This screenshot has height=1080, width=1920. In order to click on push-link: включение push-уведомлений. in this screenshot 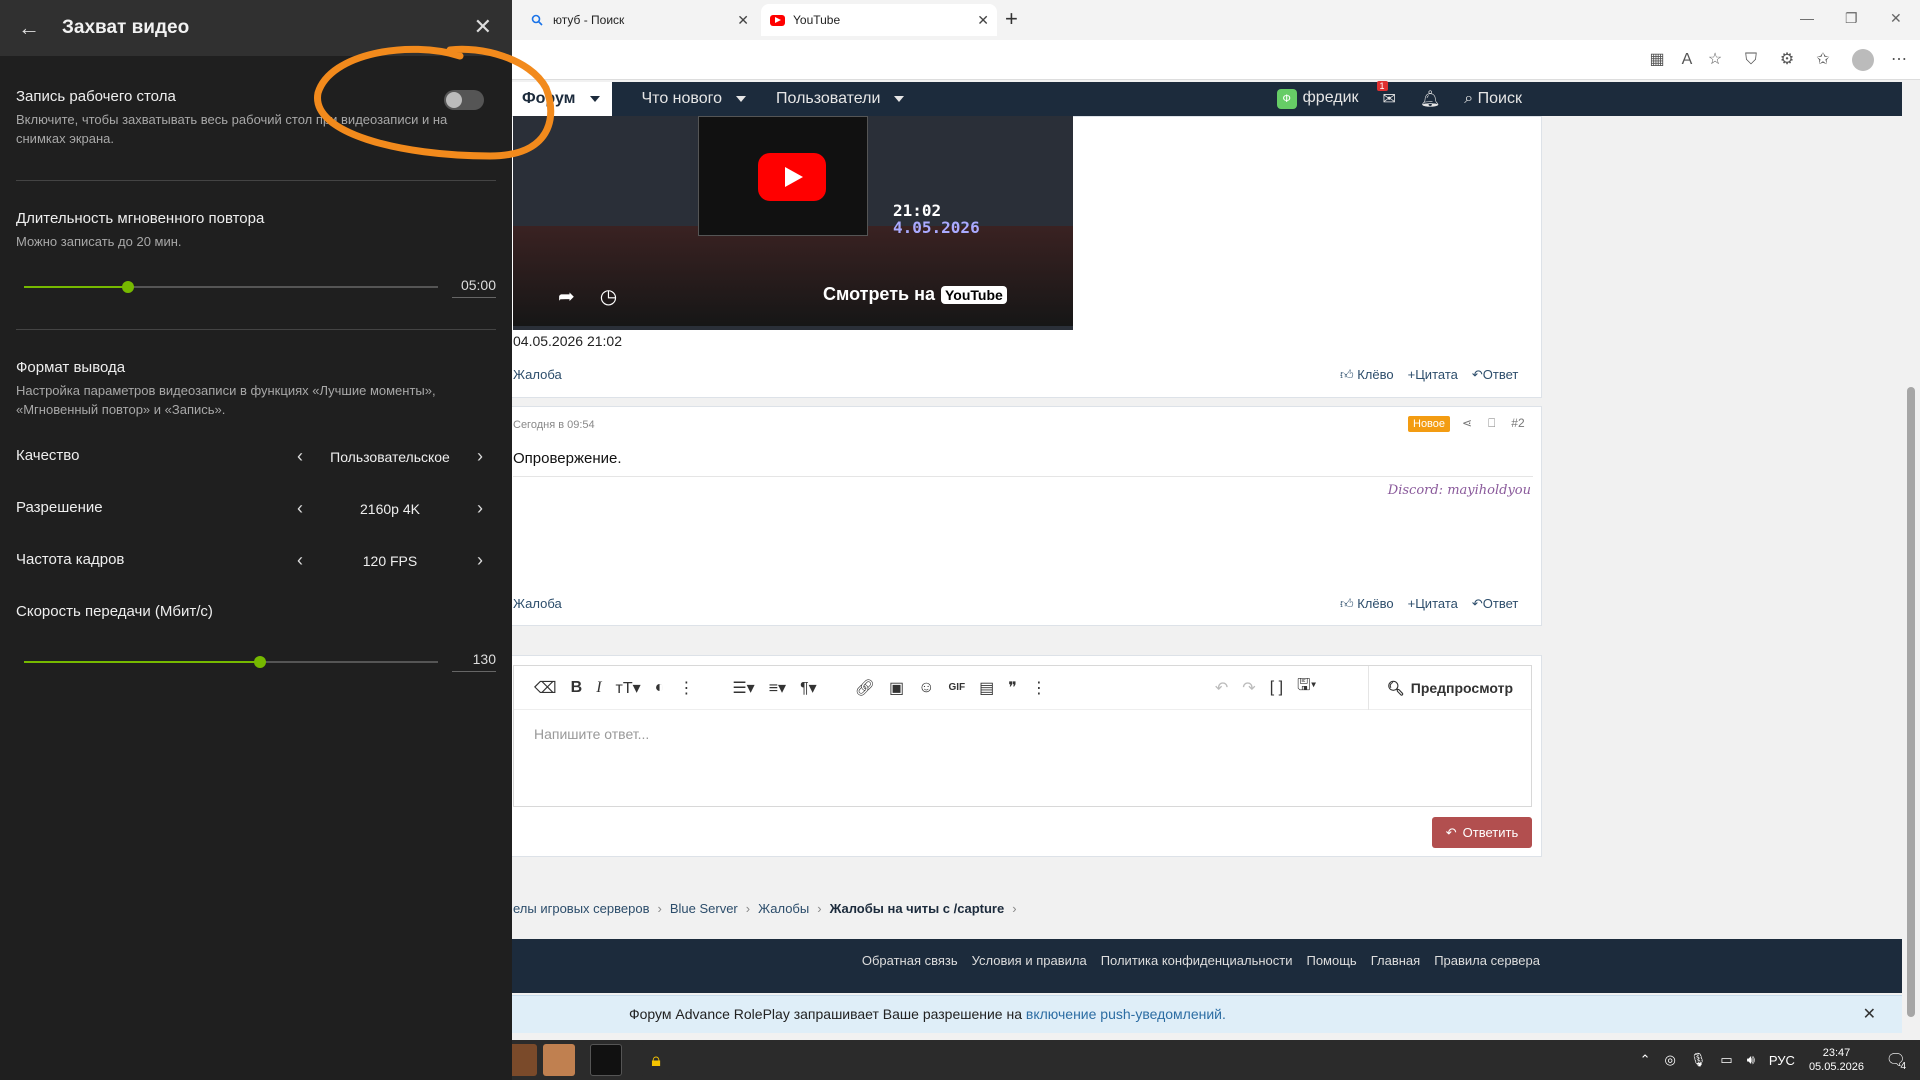, I will do `click(1126, 1014)`.